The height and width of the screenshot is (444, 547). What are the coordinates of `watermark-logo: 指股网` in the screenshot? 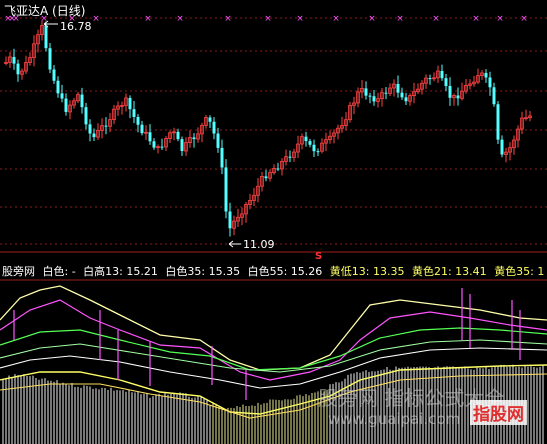 It's located at (498, 412).